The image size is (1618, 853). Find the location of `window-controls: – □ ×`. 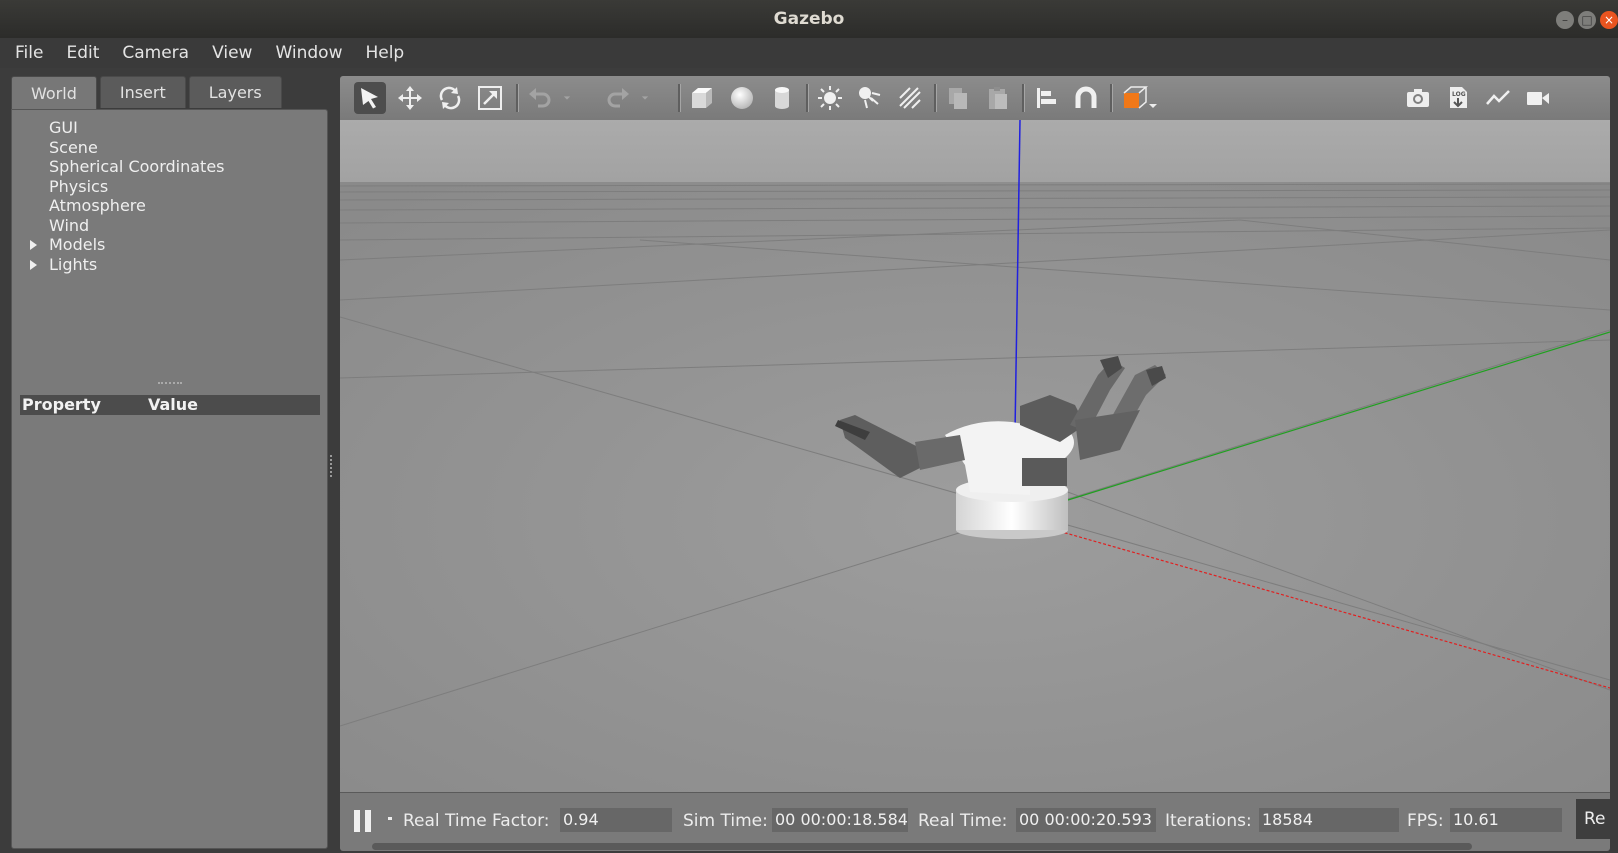

window-controls: – □ × is located at coordinates (1587, 20).